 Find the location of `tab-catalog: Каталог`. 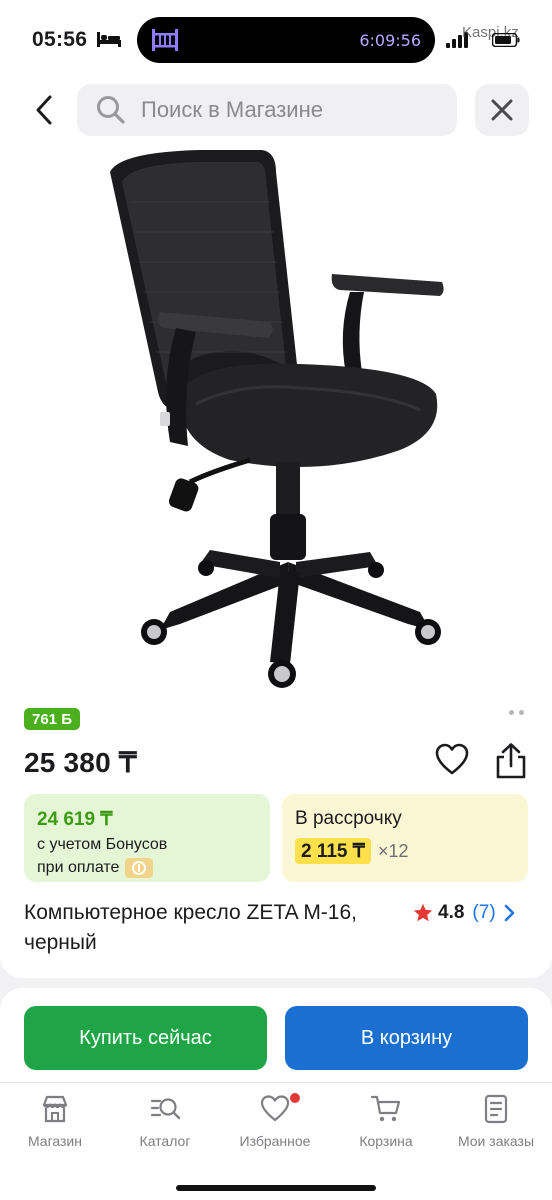

tab-catalog: Каталог is located at coordinates (165, 1125).